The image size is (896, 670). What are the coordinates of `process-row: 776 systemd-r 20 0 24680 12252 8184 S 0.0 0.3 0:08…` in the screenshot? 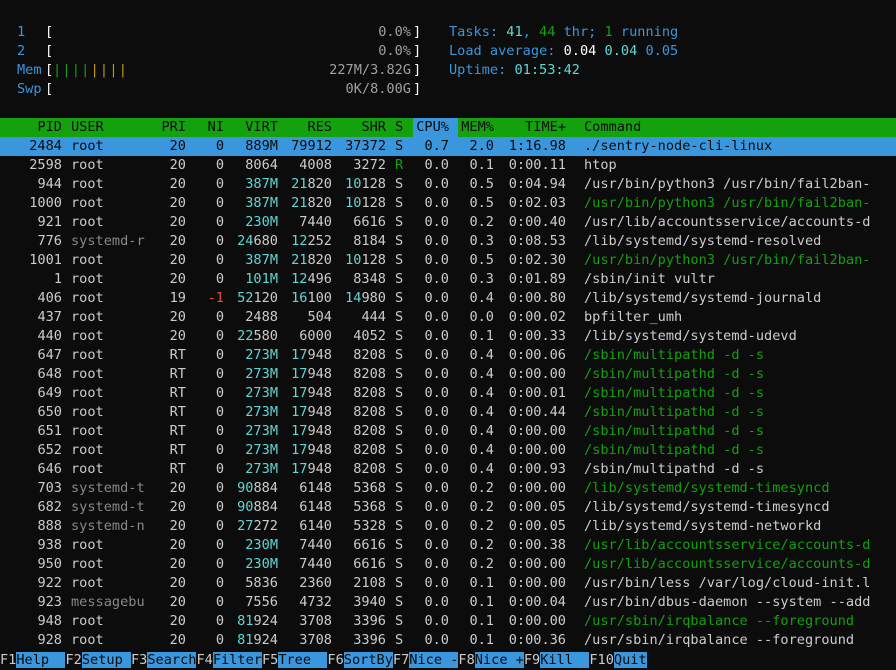 It's located at (448, 241).